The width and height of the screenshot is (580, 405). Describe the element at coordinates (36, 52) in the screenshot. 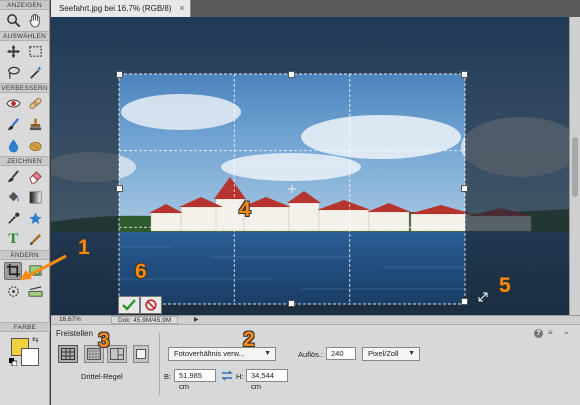

I see `marquee-tool` at that location.